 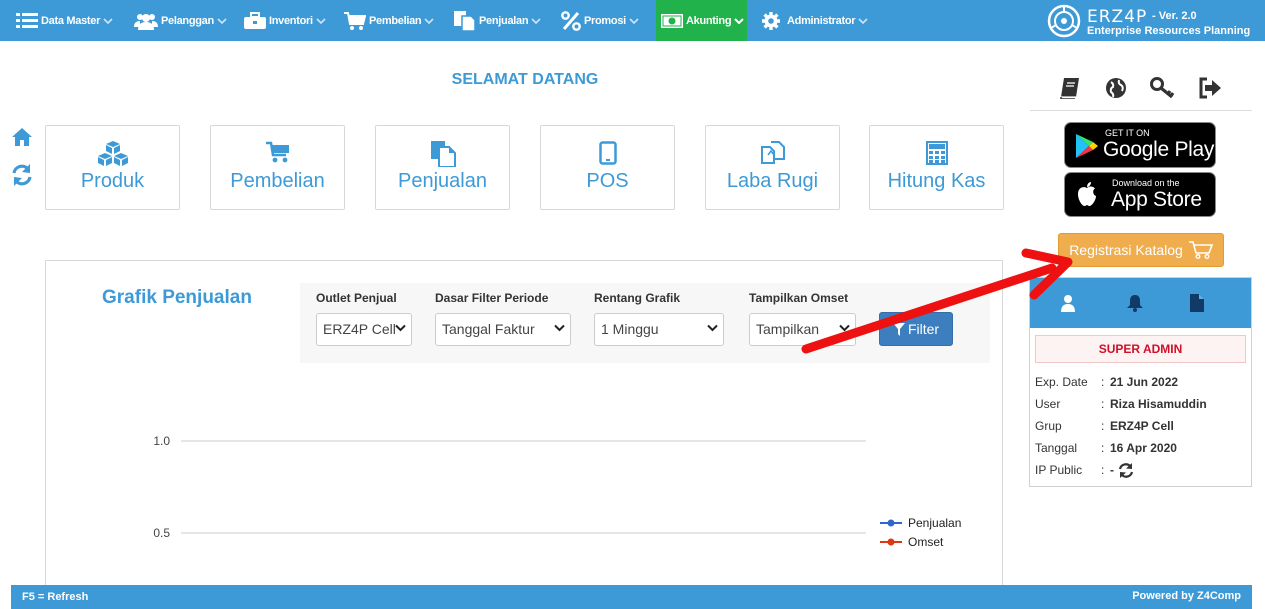 I want to click on filter-label: Outlet Penjual, so click(x=356, y=298).